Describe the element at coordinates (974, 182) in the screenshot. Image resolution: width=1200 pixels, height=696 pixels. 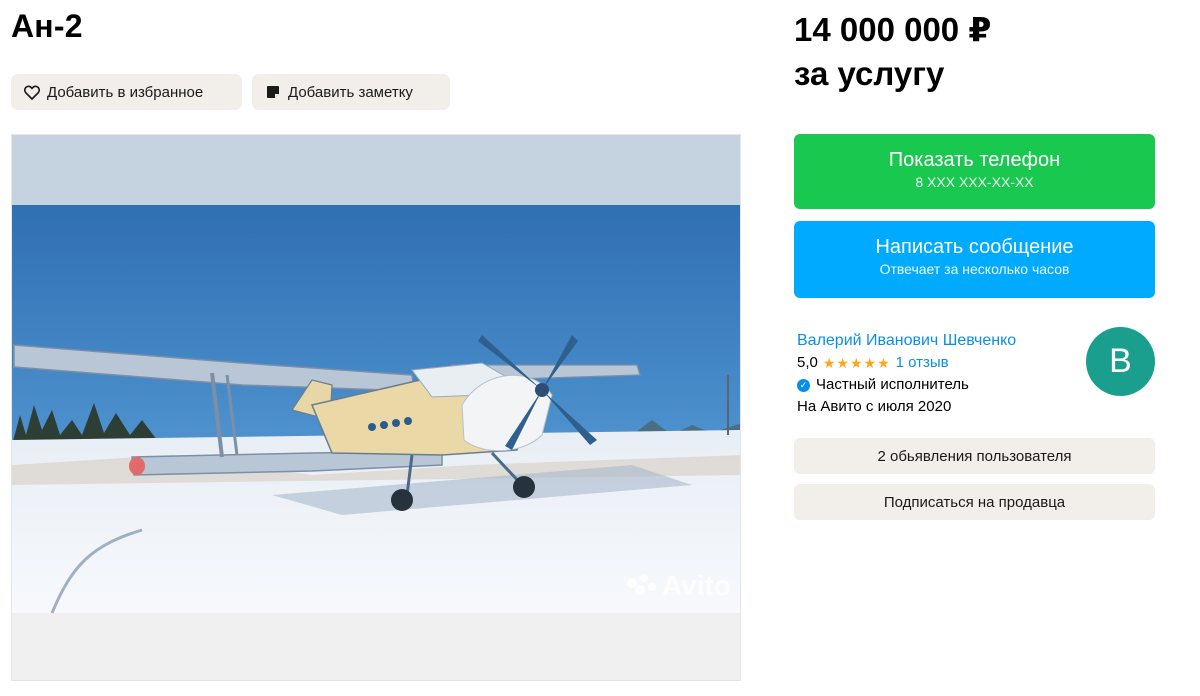
I see `phone-masked: 8 XXX XXX-XX-XX` at that location.